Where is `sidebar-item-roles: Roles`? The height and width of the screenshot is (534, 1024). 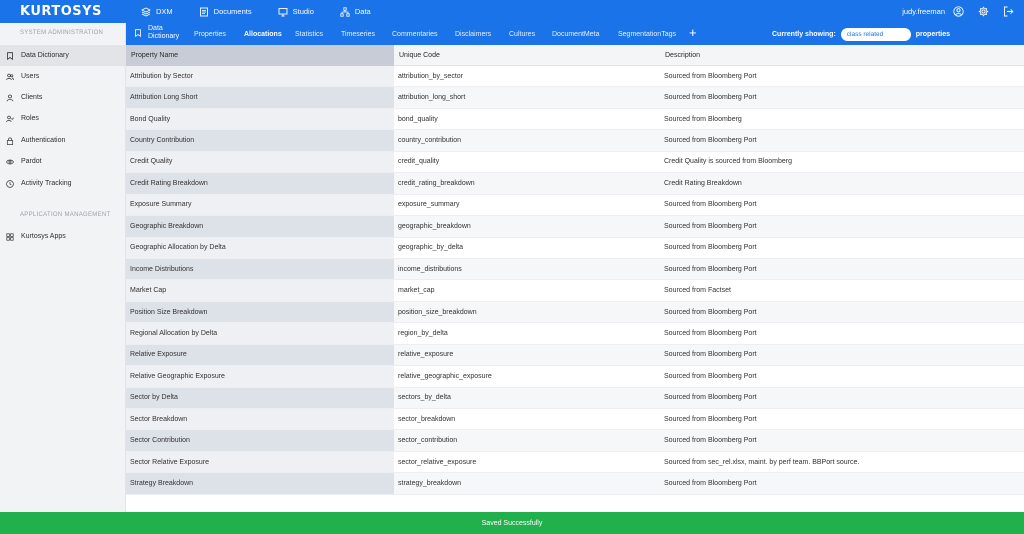 sidebar-item-roles: Roles is located at coordinates (62, 118).